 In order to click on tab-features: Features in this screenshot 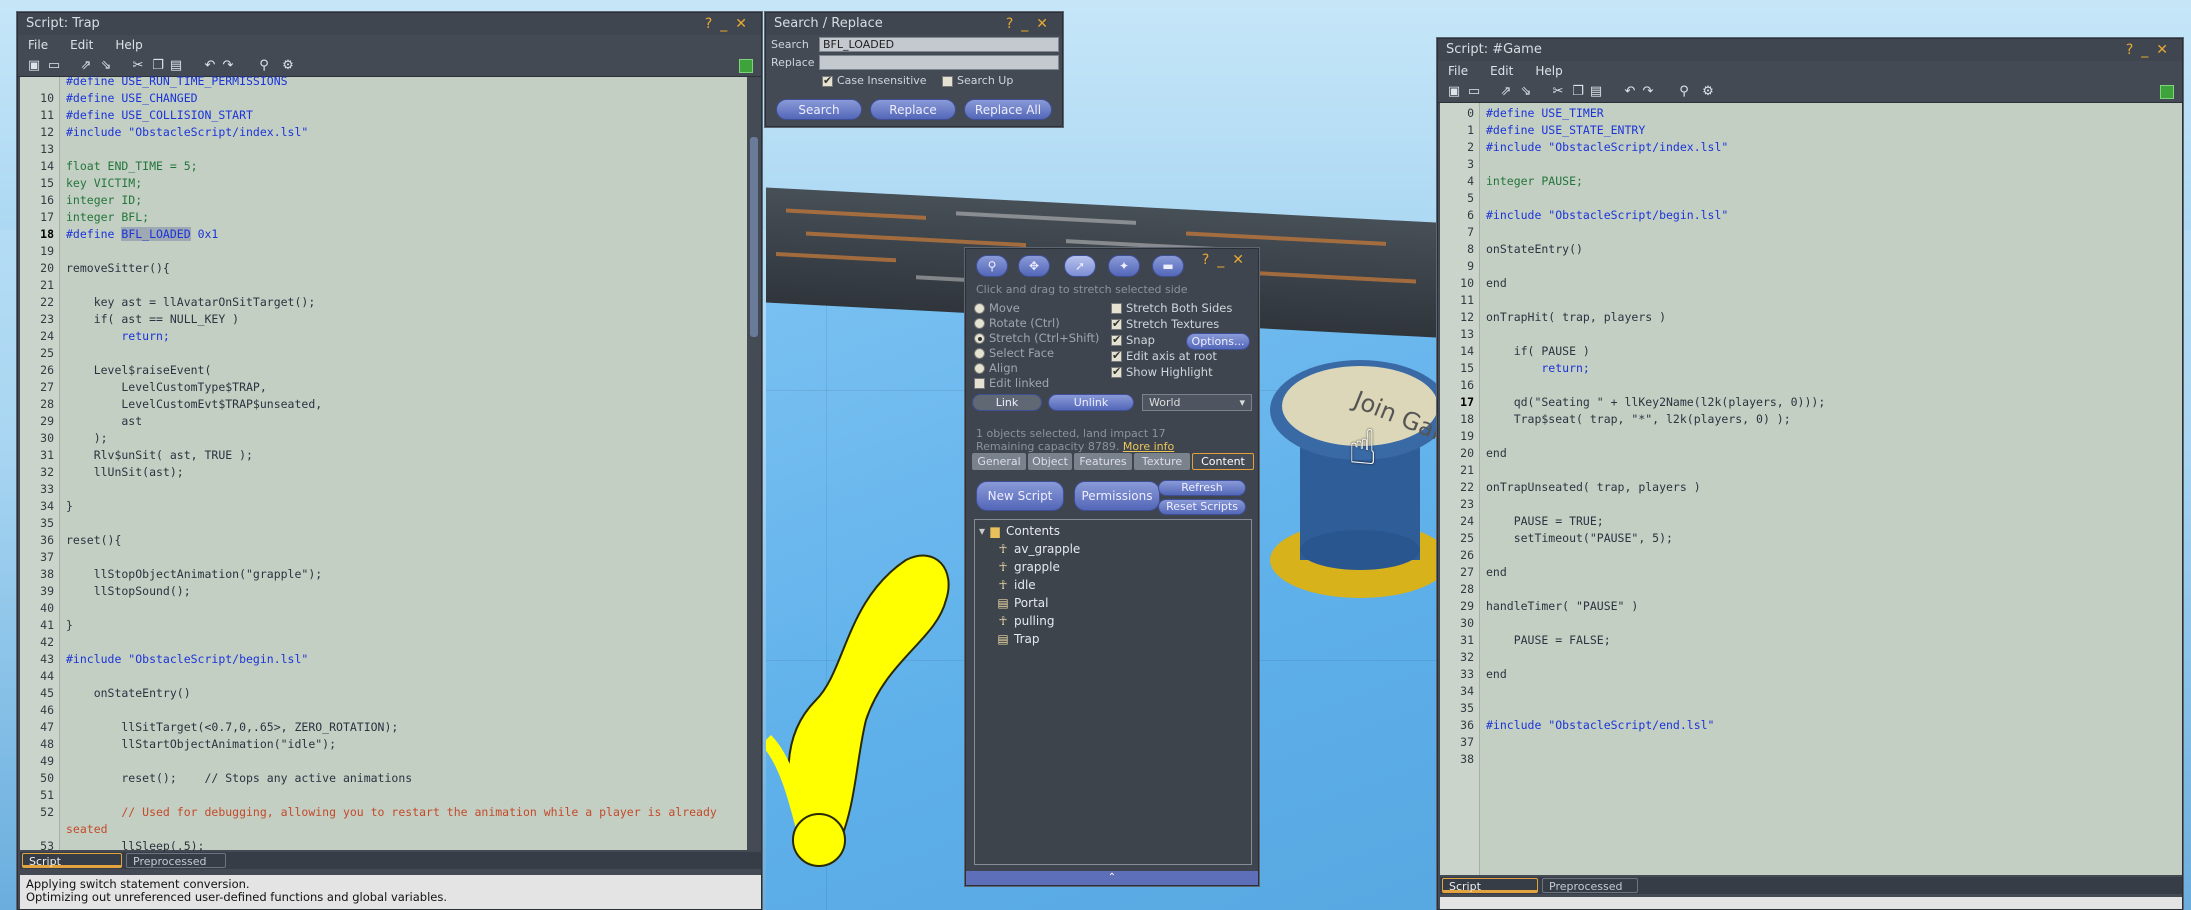, I will do `click(1103, 461)`.